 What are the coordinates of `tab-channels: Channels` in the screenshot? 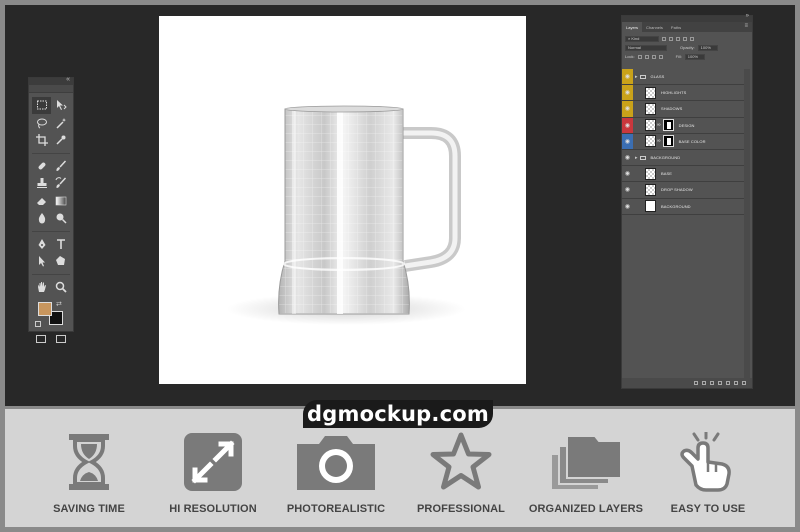 It's located at (654, 27).